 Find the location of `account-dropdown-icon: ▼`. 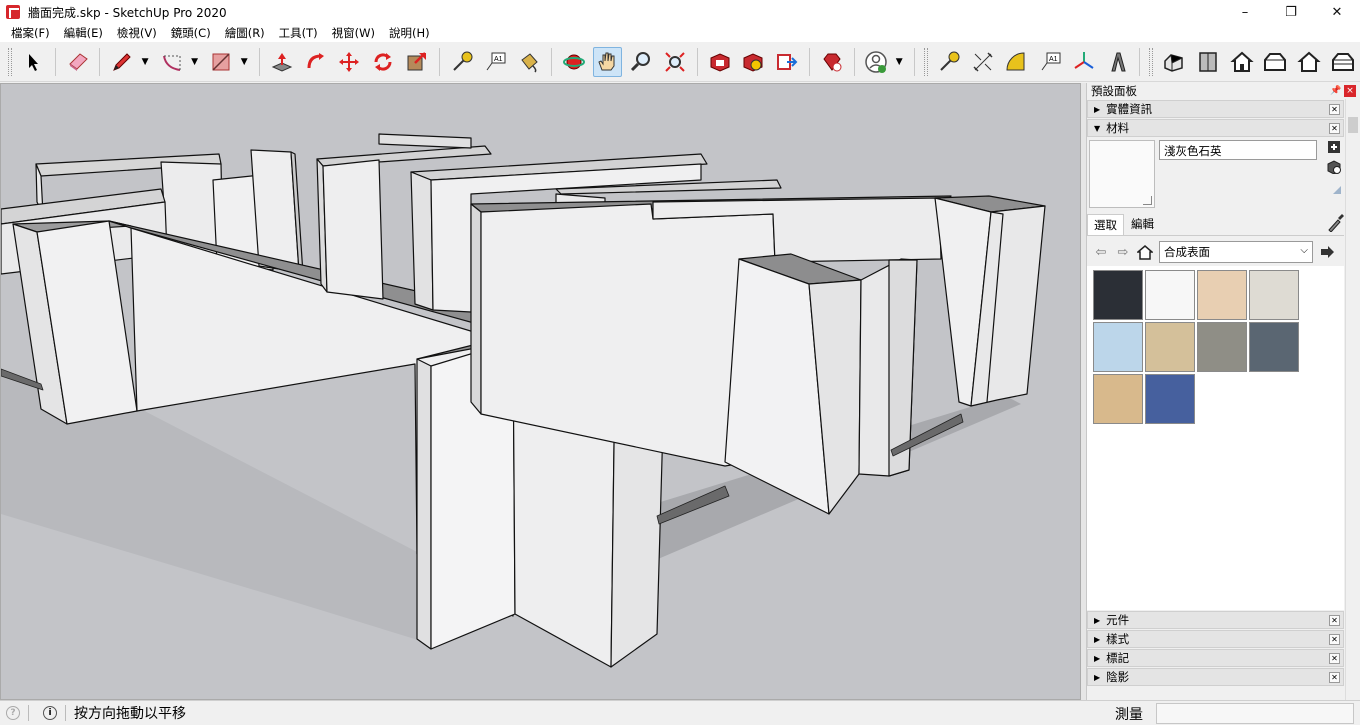

account-dropdown-icon: ▼ is located at coordinates (899, 62).